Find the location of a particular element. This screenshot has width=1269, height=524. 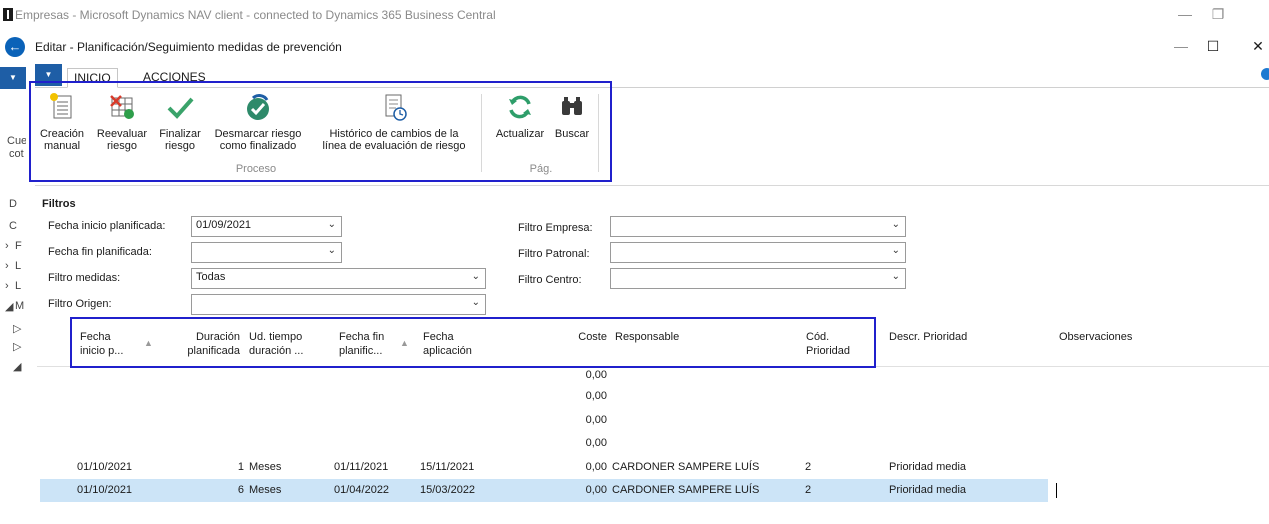

background-text-fragment: C is located at coordinates (13, 226).